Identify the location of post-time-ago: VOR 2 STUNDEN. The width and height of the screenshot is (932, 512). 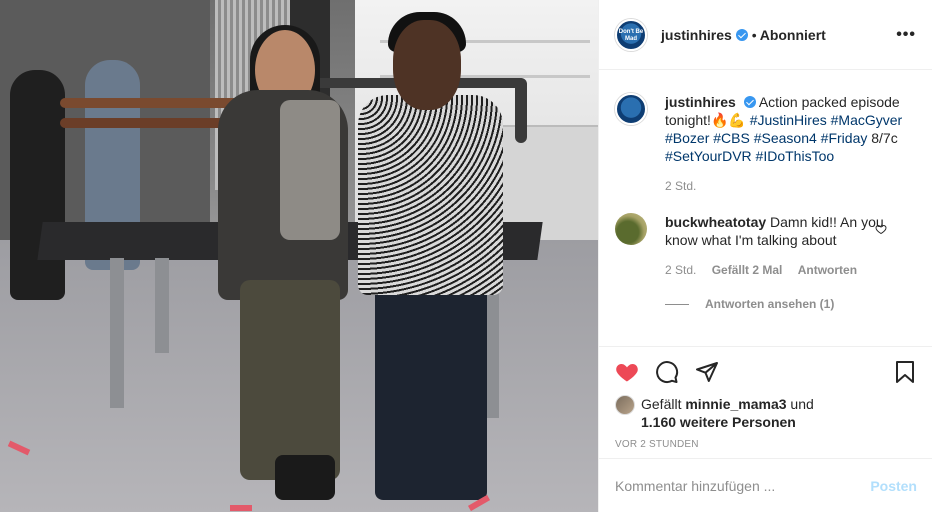
(766, 444).